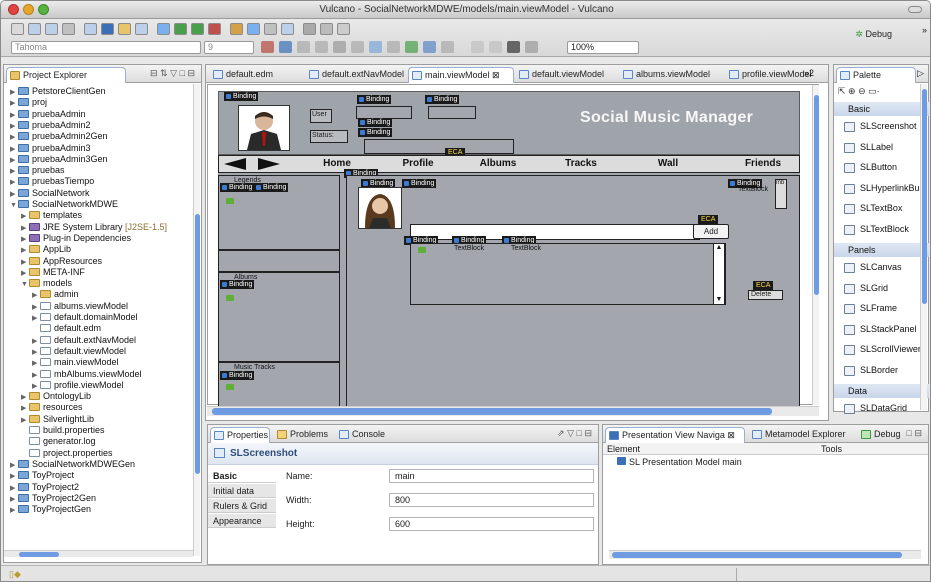 The width and height of the screenshot is (931, 582). What do you see at coordinates (915, 9) in the screenshot?
I see `toolbar-toggle-icon` at bounding box center [915, 9].